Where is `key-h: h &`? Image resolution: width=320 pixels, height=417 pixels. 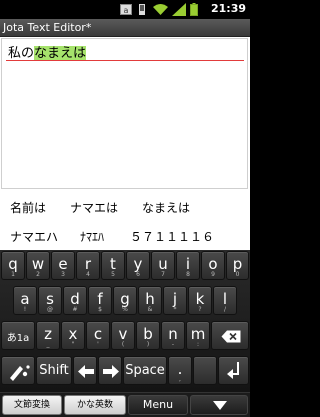
key-h: h & is located at coordinates (150, 300).